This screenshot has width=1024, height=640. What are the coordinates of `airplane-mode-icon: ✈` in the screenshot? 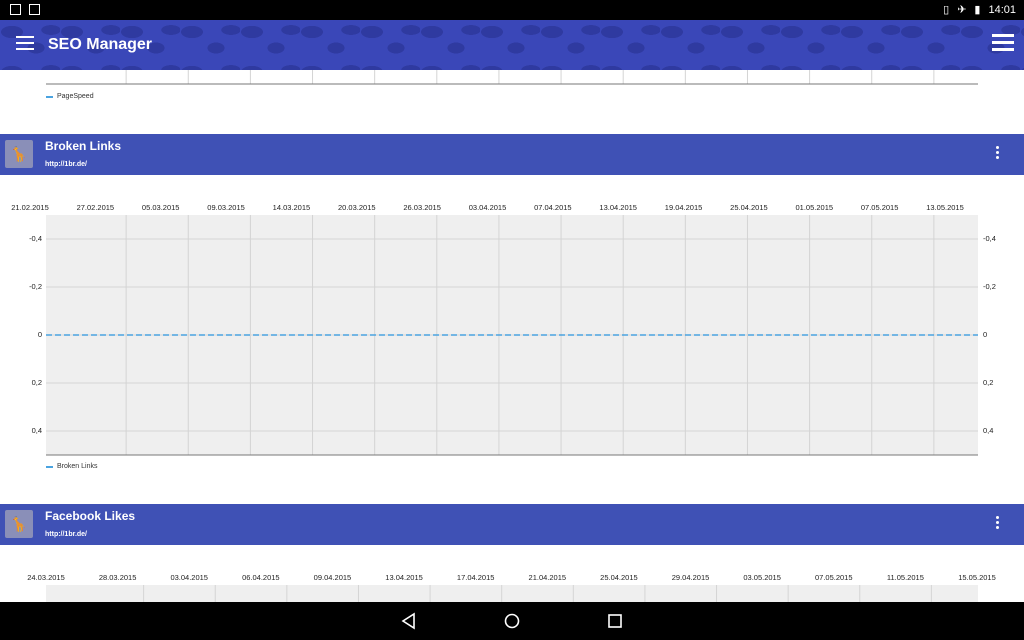 It's located at (962, 10).